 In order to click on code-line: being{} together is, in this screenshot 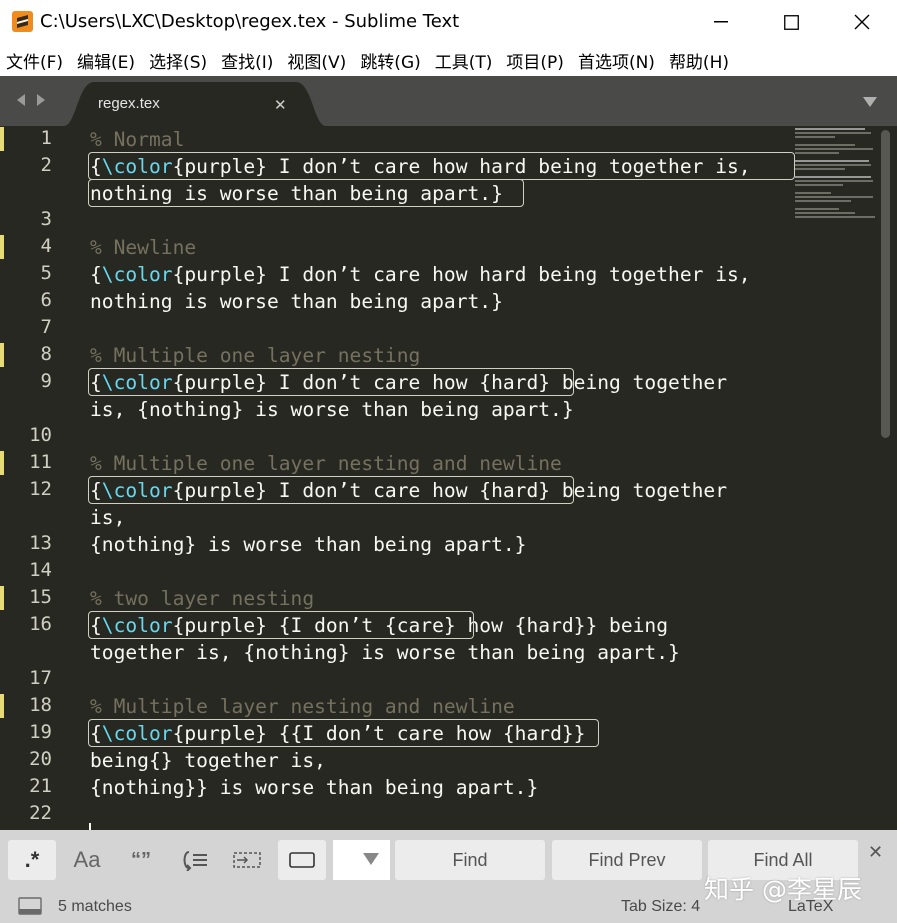, I will do `click(208, 760)`.